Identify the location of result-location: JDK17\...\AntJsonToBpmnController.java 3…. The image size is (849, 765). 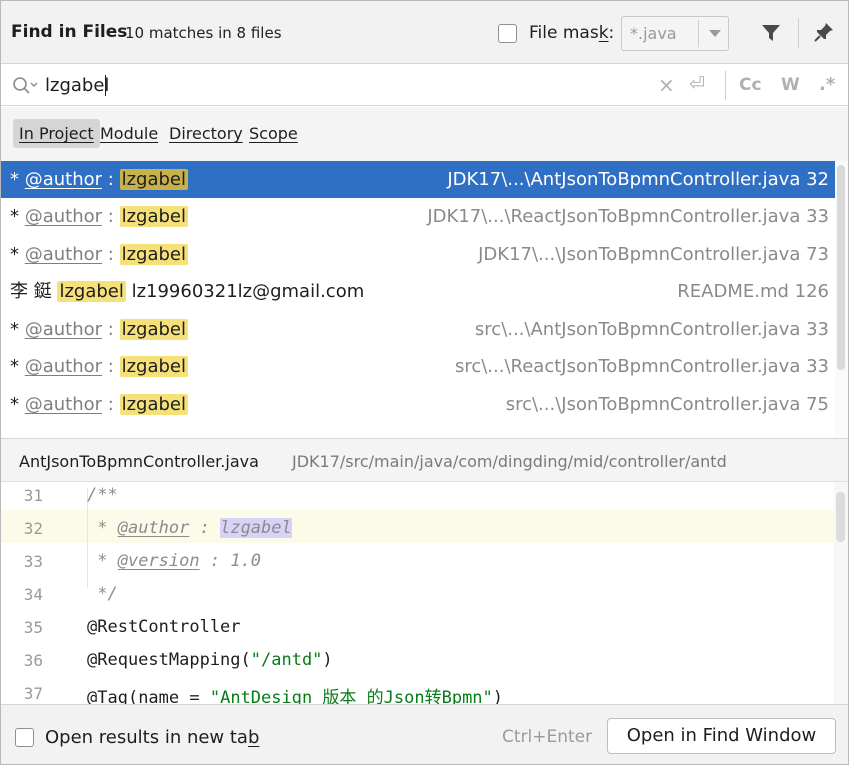
(638, 179).